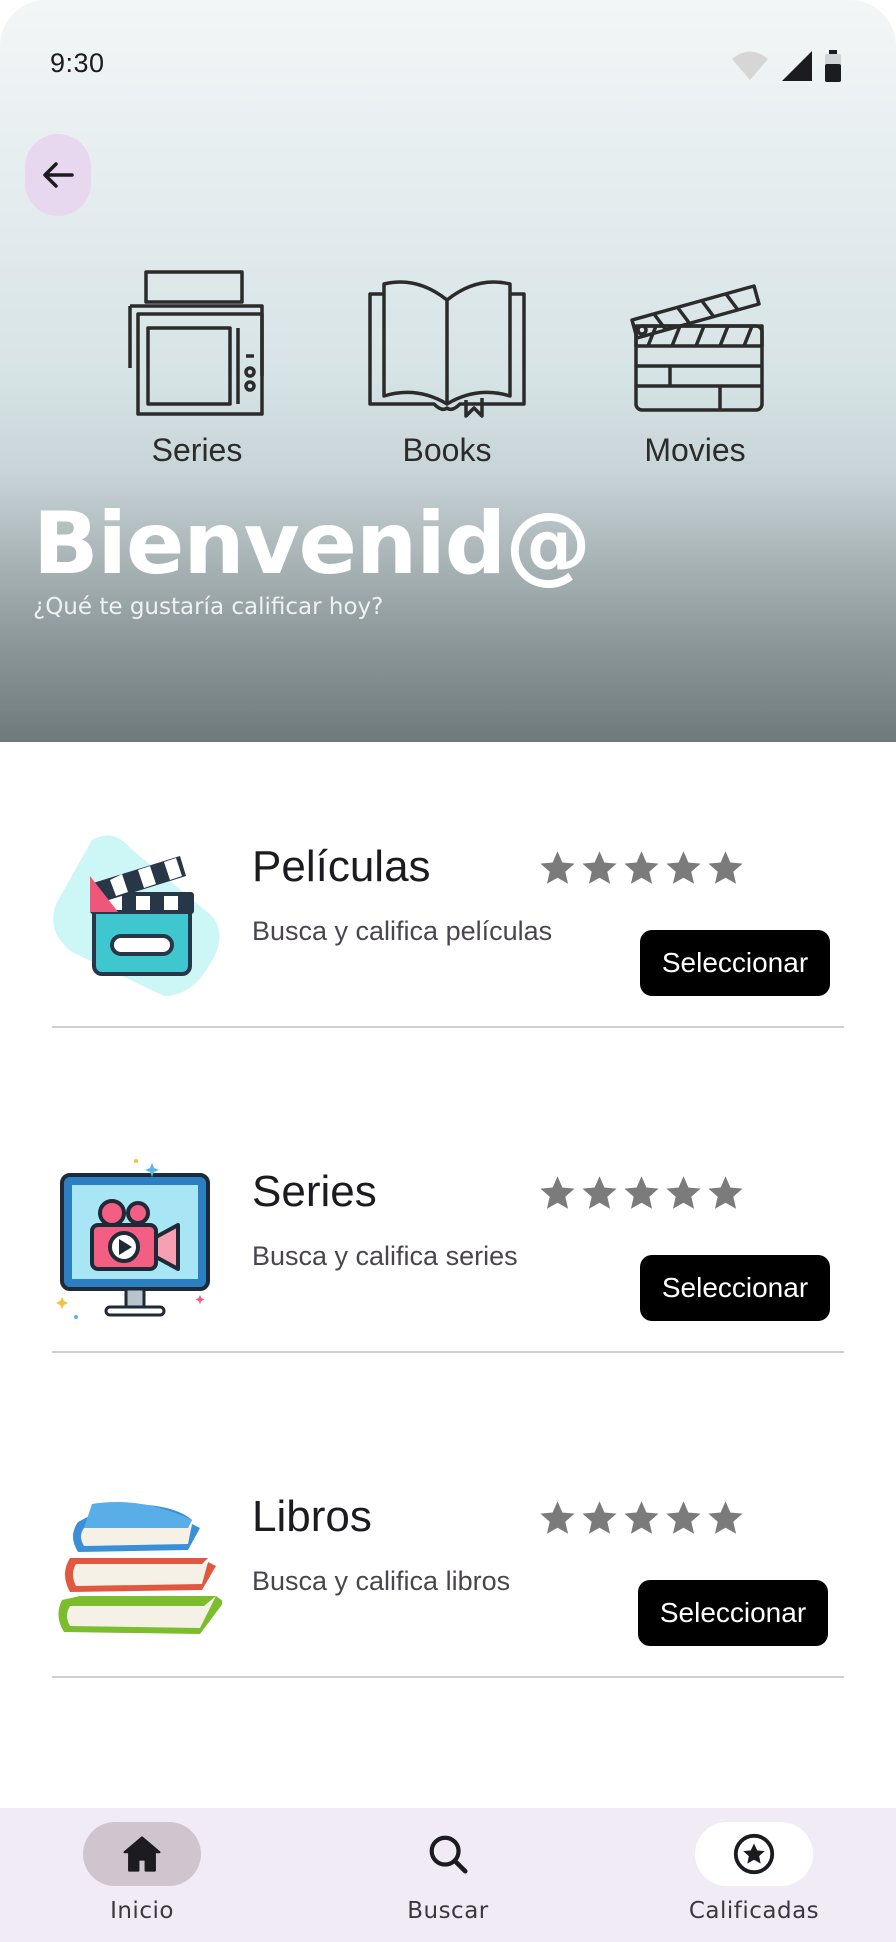 This screenshot has height=1942, width=896. Describe the element at coordinates (735, 1288) in the screenshot. I see `select-series-button: Seleccionar` at that location.